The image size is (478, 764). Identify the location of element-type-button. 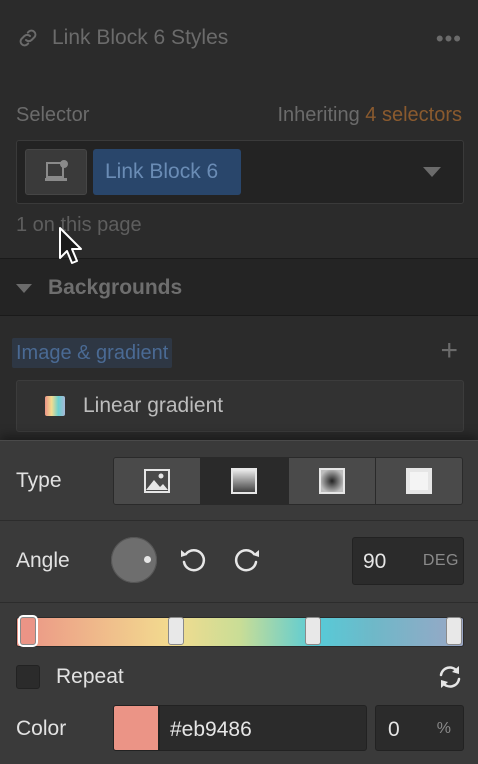
(56, 172).